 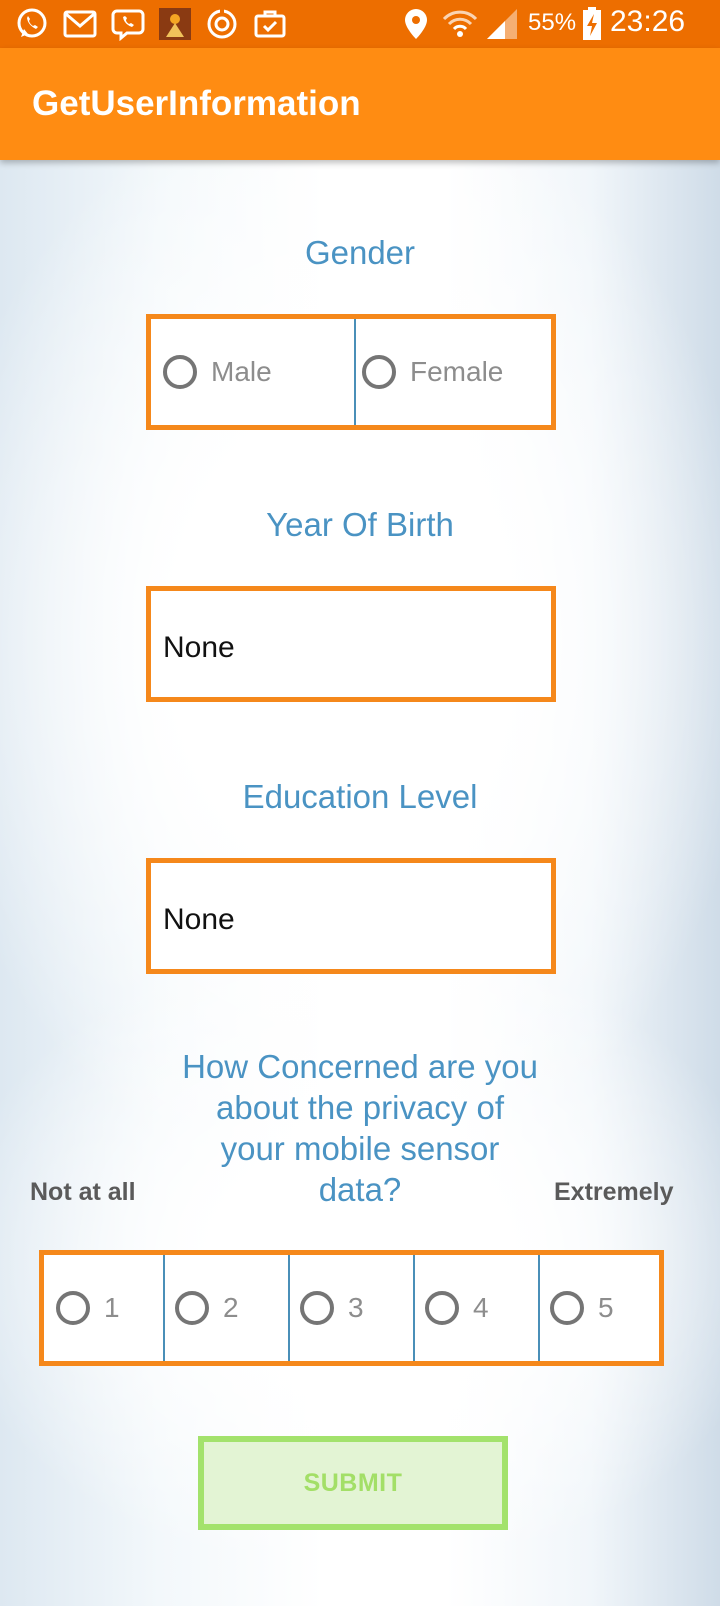 I want to click on location-icon, so click(x=416, y=24).